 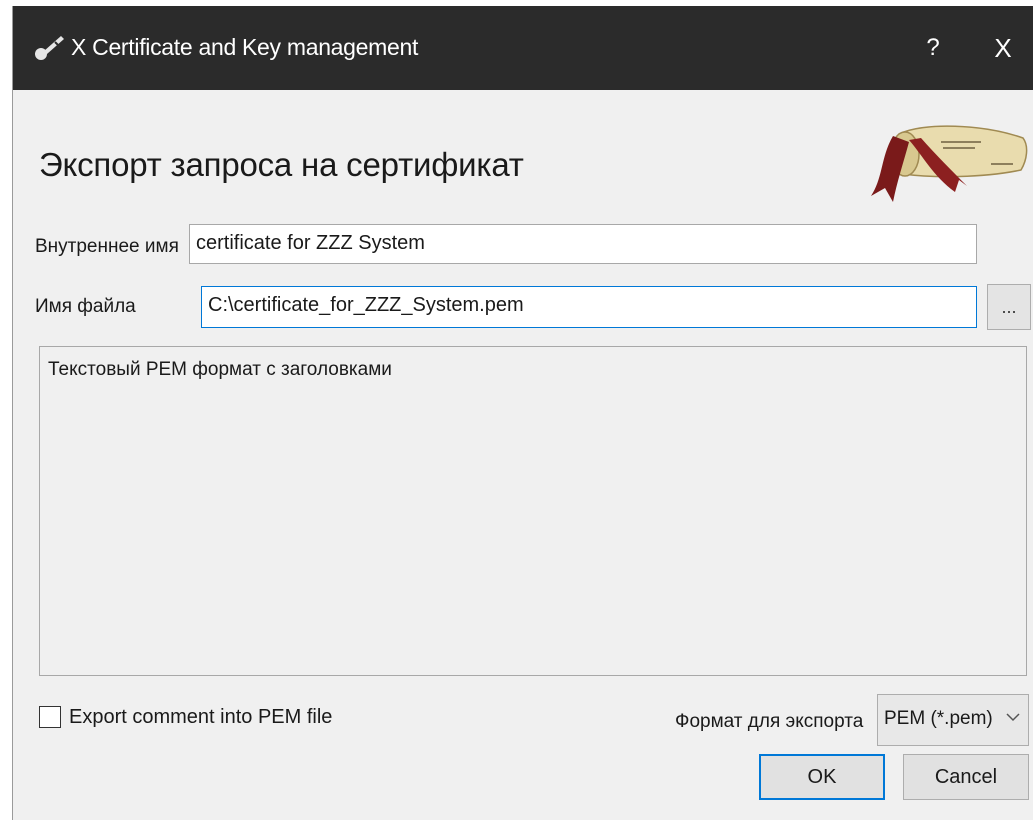 What do you see at coordinates (589, 307) in the screenshot?
I see `file-name-field: C:\certificate_for_ZZZ_System.pem` at bounding box center [589, 307].